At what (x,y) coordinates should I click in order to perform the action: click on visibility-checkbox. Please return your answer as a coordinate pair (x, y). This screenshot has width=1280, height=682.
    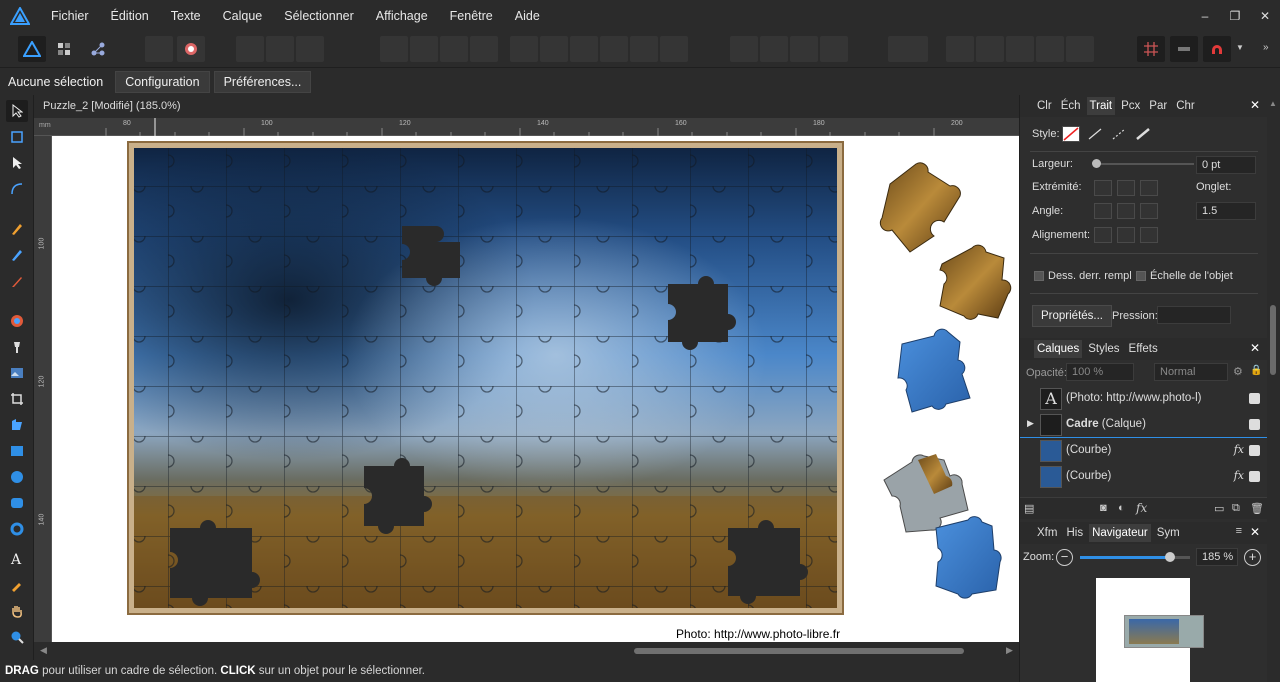
    Looking at the image, I should click on (1254, 476).